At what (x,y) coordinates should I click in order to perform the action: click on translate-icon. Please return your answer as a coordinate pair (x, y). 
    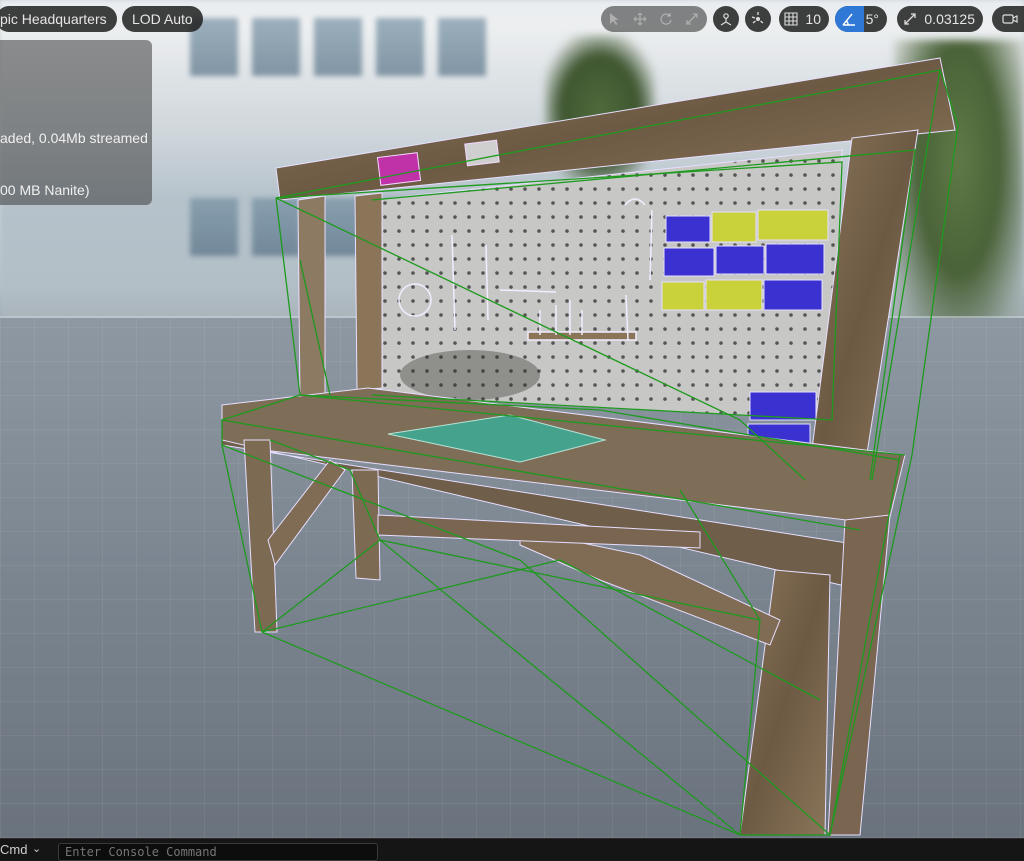
    Looking at the image, I should click on (640, 19).